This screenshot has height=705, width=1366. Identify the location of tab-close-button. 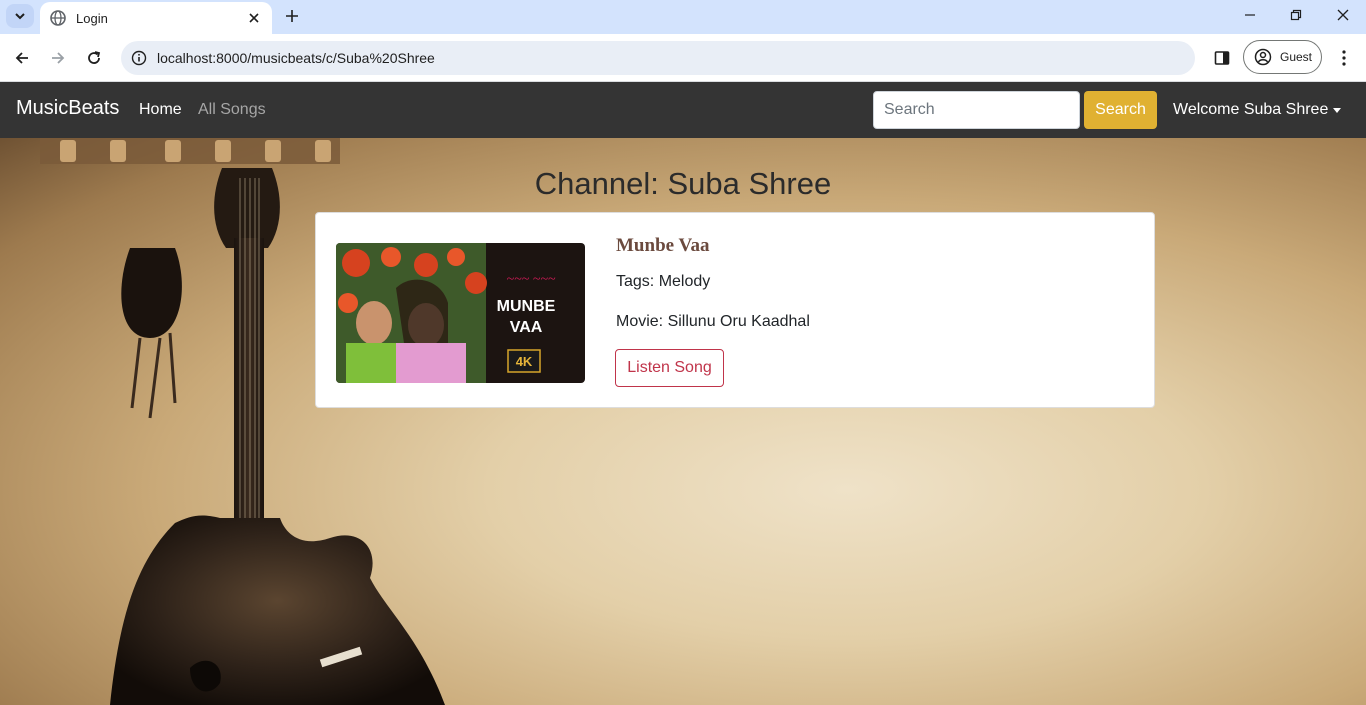
(254, 18).